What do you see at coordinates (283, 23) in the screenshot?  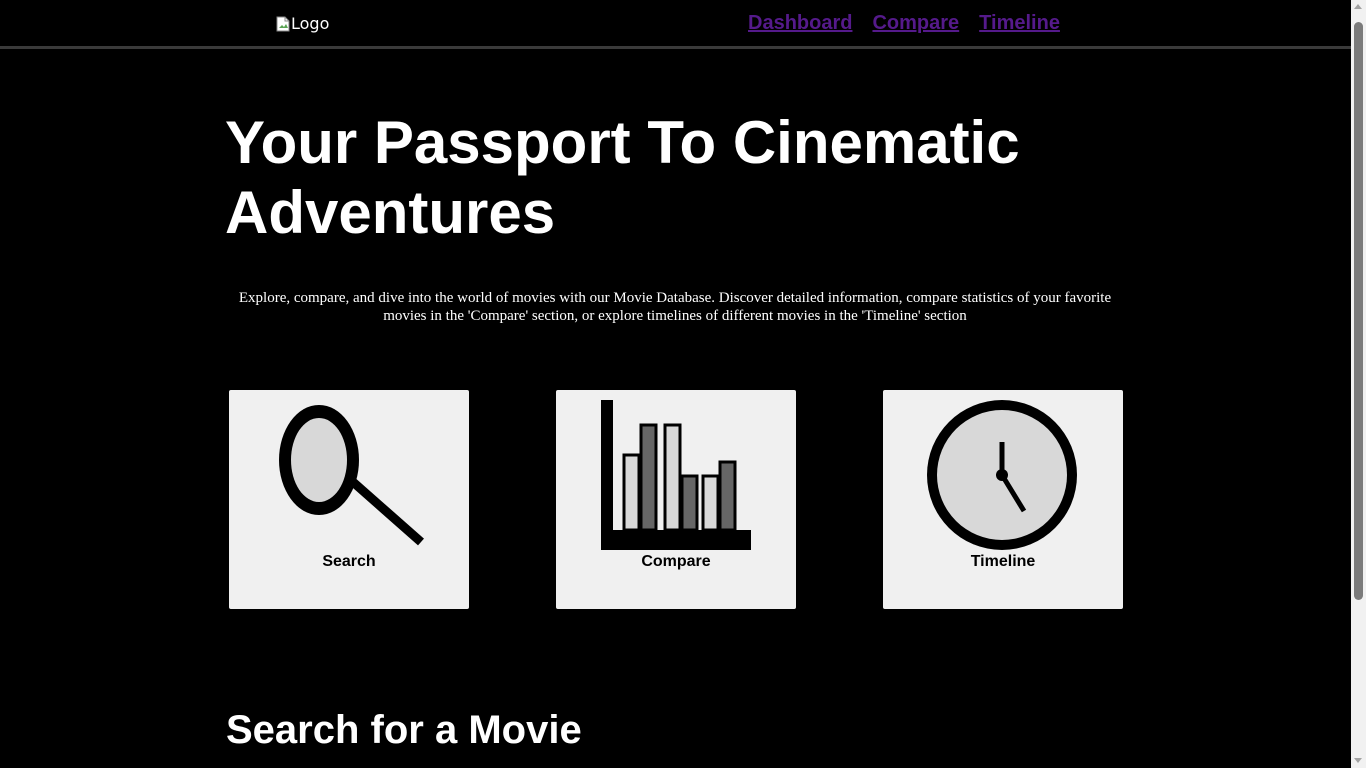 I see `broken-image-icon` at bounding box center [283, 23].